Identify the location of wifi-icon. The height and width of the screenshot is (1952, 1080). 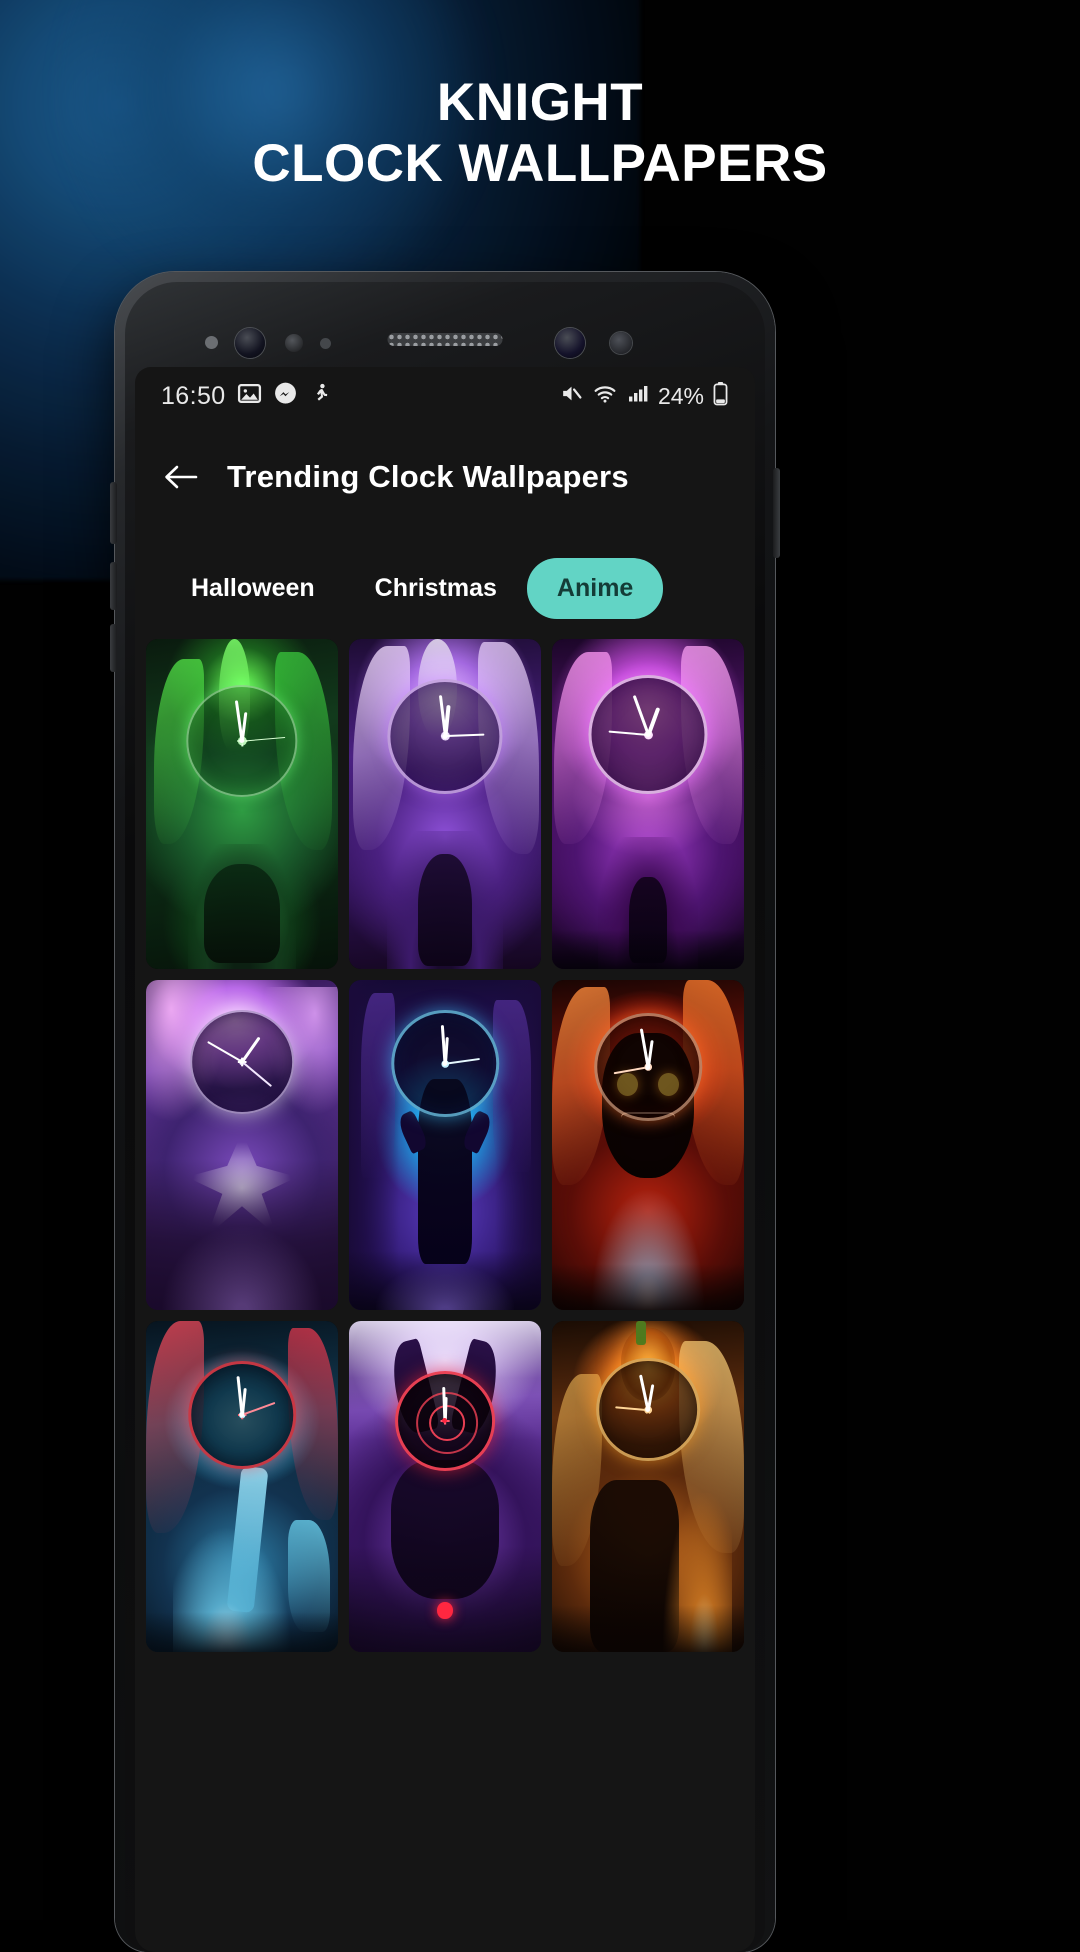
(605, 396).